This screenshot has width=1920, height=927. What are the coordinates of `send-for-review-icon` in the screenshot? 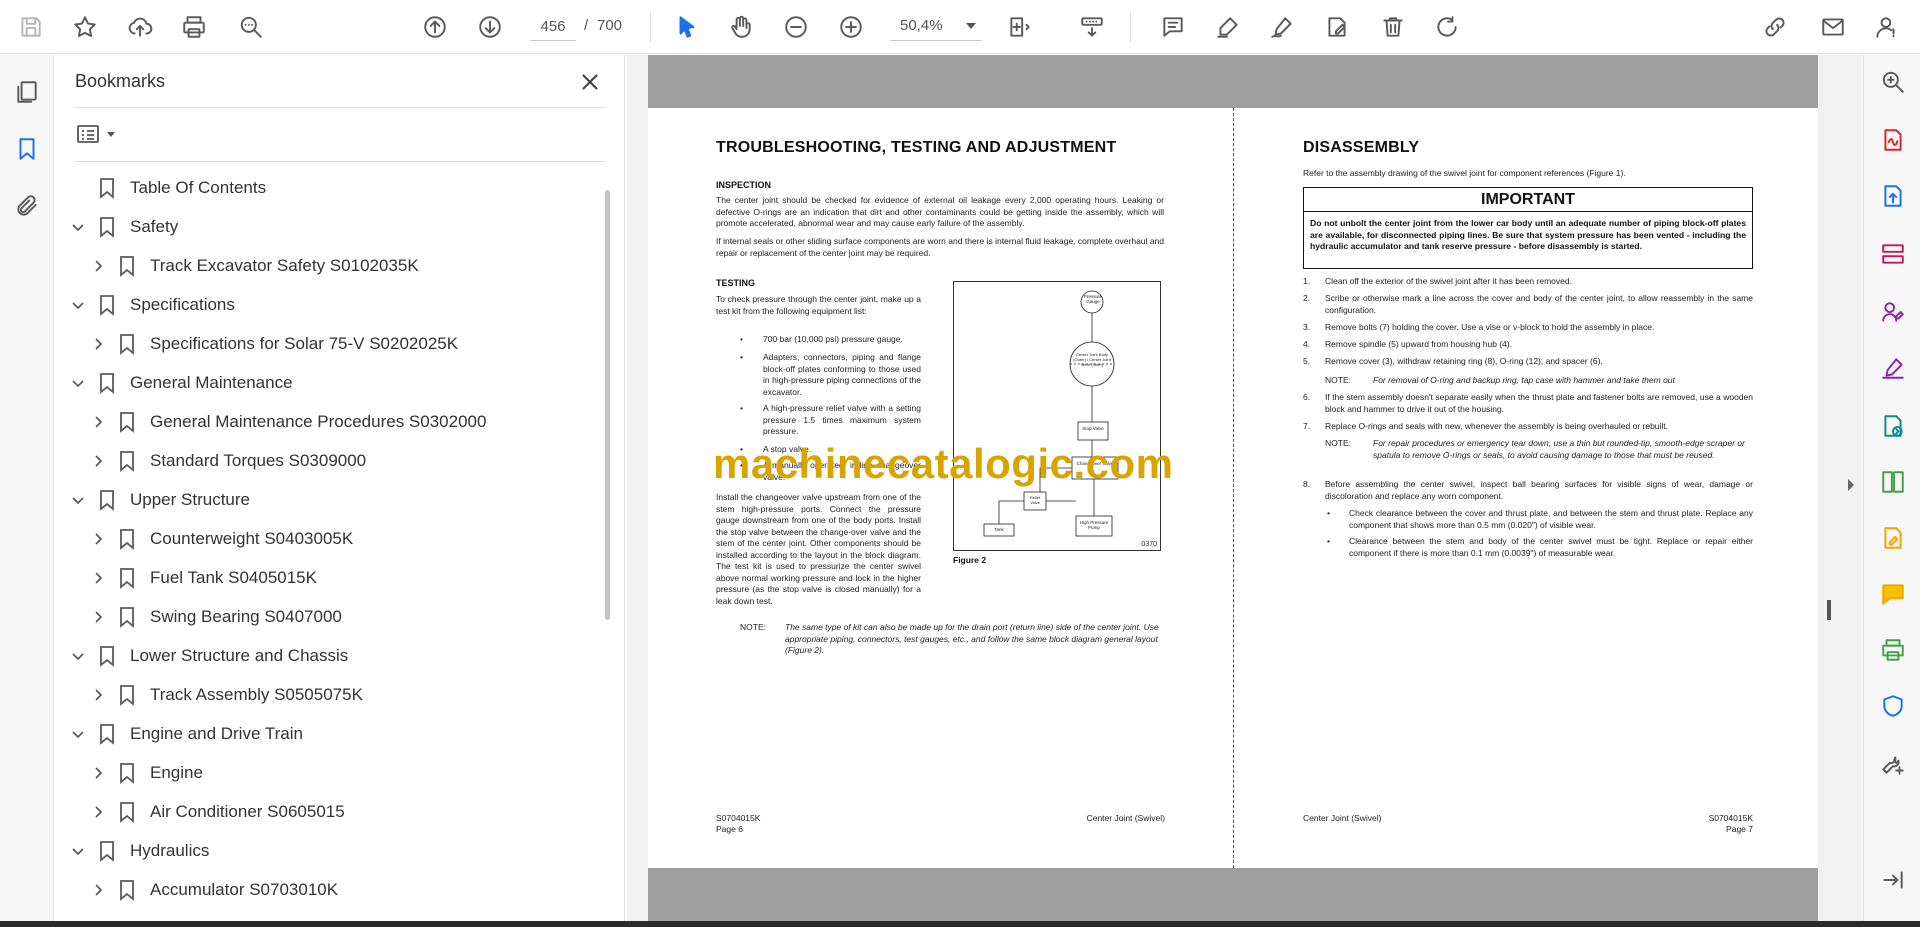 It's located at (1893, 426).